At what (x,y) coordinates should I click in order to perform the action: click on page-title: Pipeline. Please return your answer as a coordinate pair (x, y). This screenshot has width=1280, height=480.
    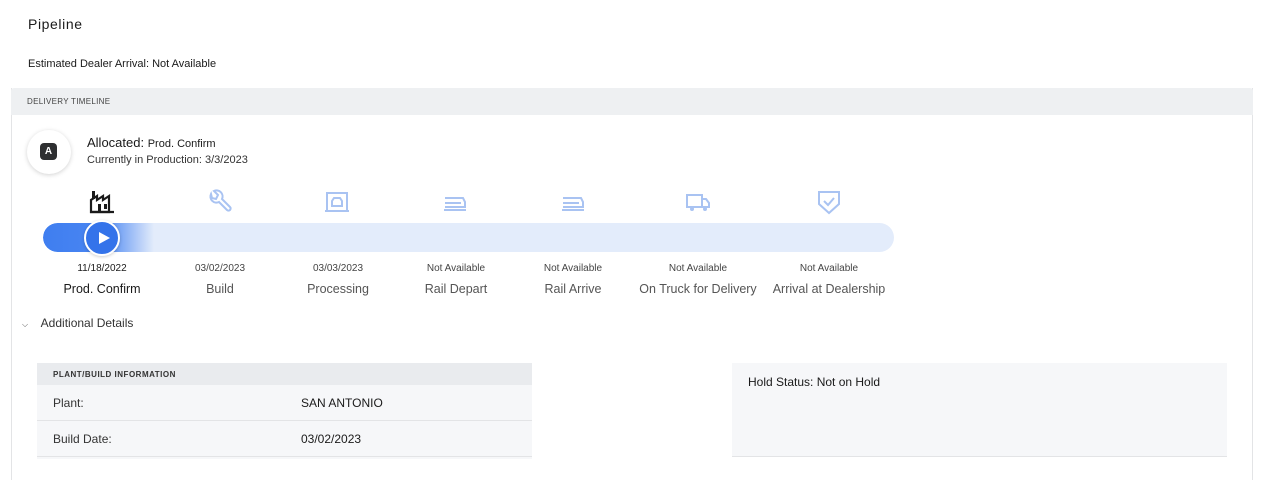
    Looking at the image, I should click on (55, 24).